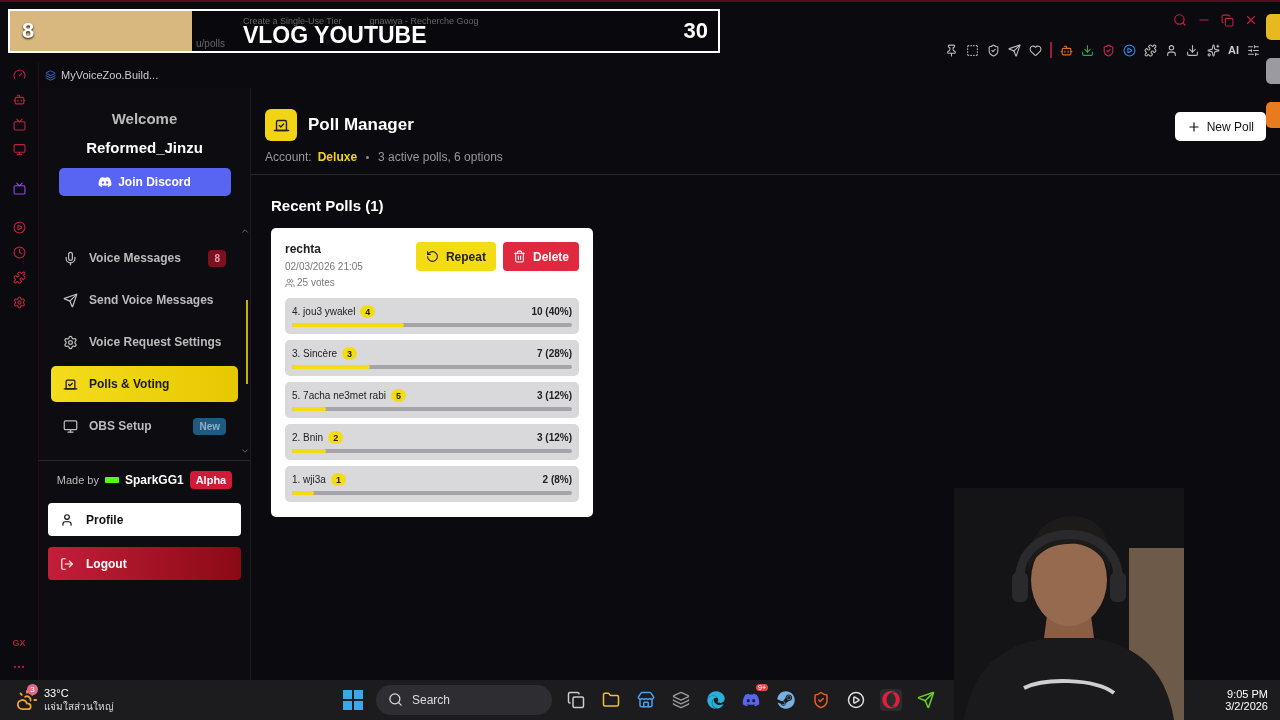 The image size is (1280, 720). What do you see at coordinates (217, 258) in the screenshot?
I see `item-badge: 8` at bounding box center [217, 258].